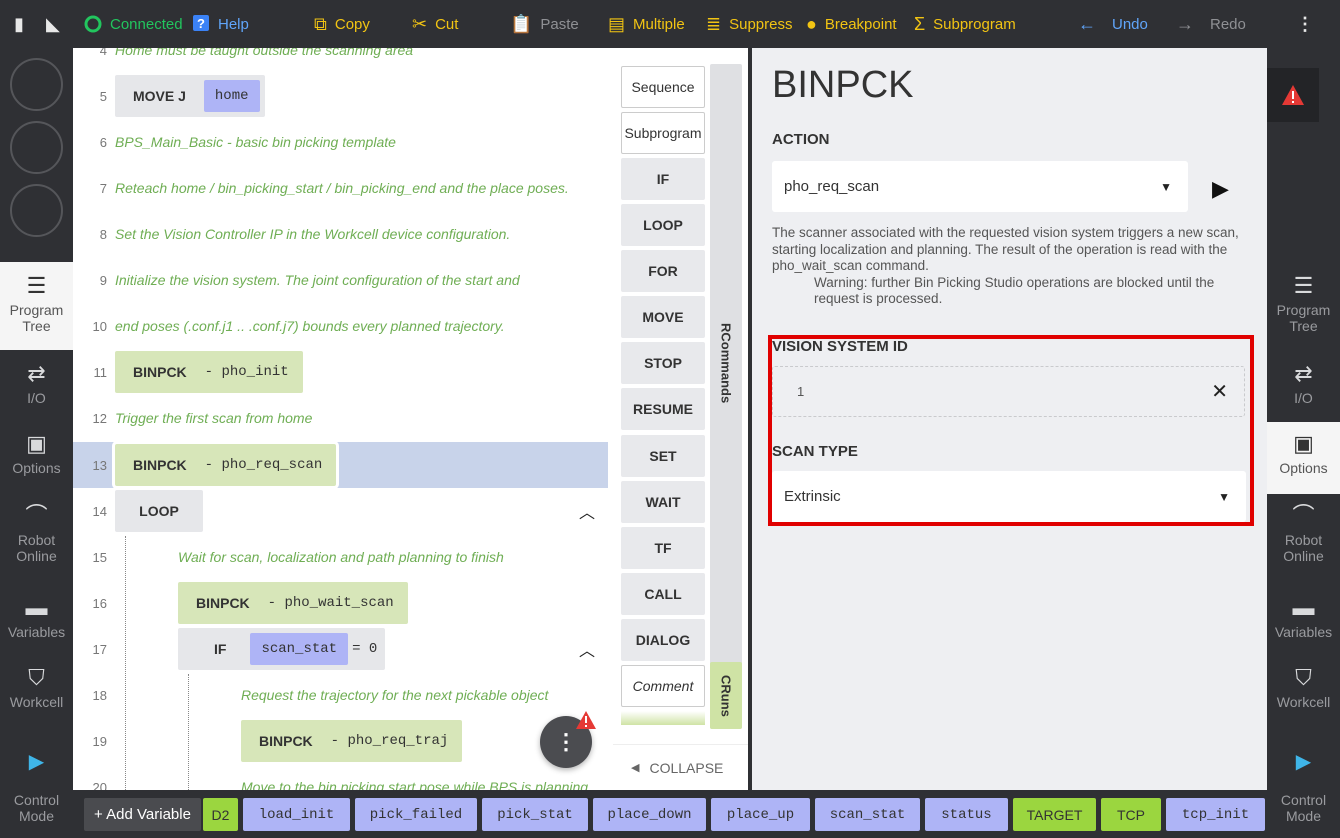 This screenshot has width=1340, height=838. Describe the element at coordinates (1303, 788) in the screenshot. I see `right-nav-control-mode: ▶ Control Mode` at that location.